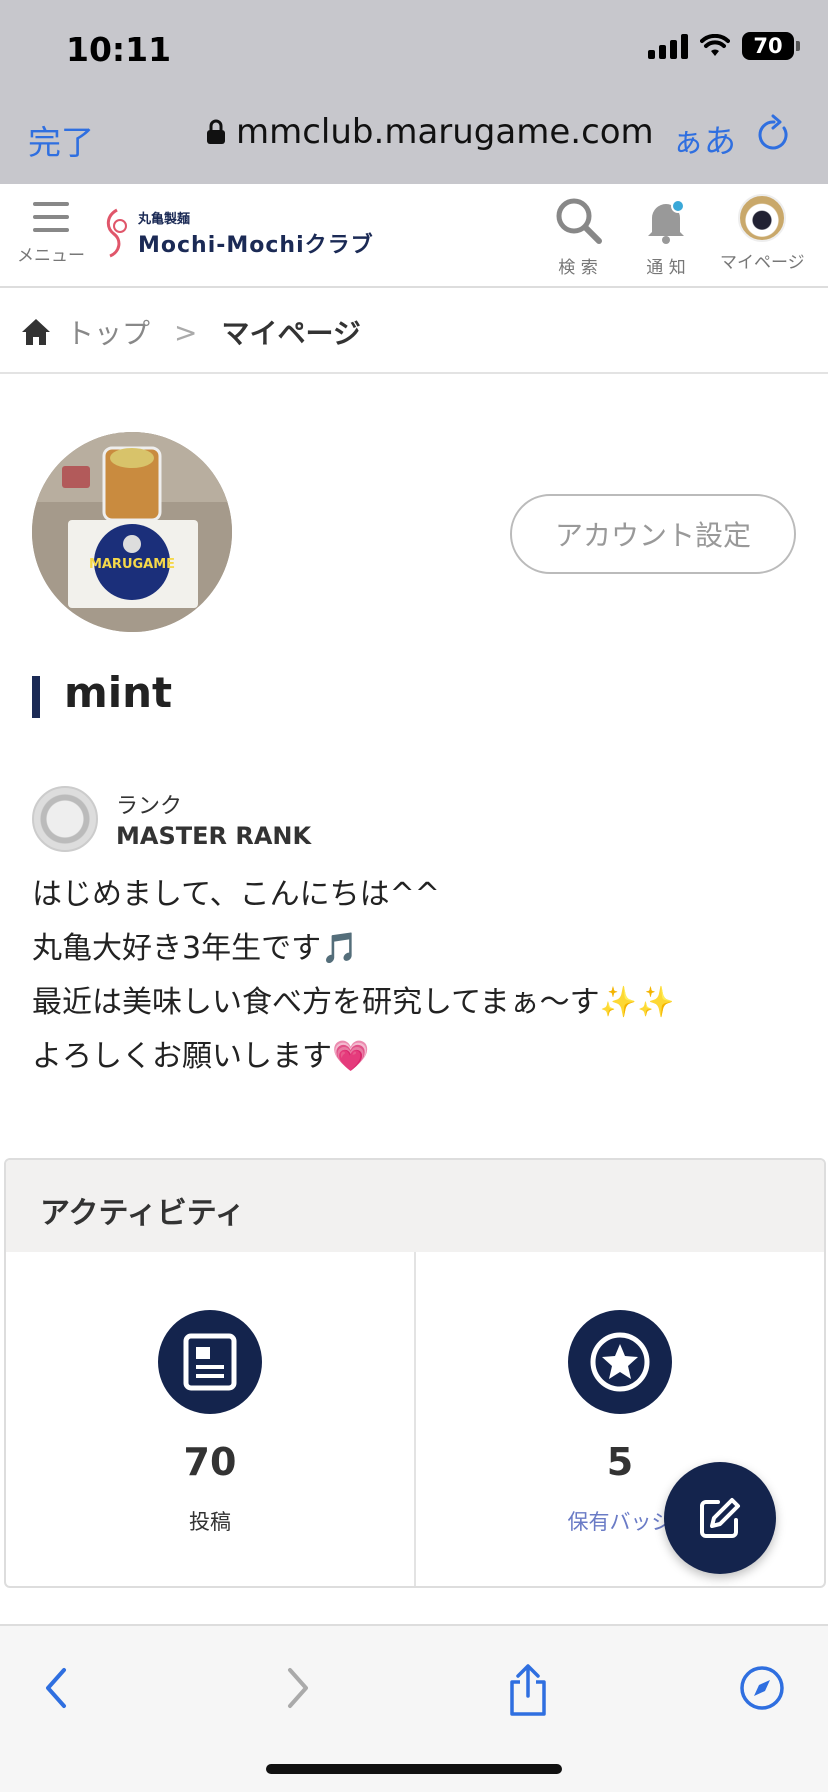  What do you see at coordinates (668, 46) in the screenshot?
I see `cellular-signal-icon` at bounding box center [668, 46].